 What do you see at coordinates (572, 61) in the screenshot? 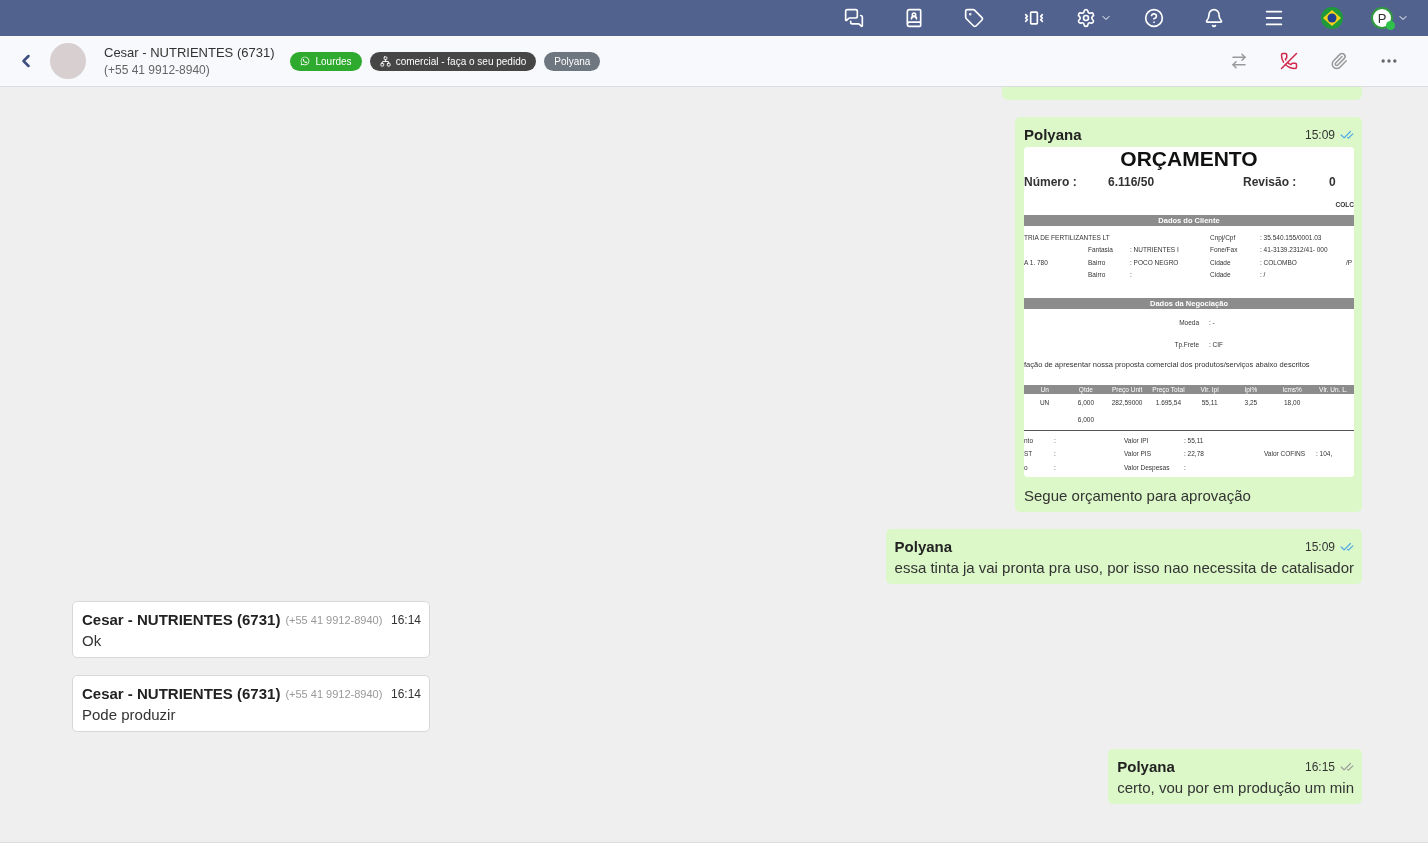
I see `tag-label: Polyana` at bounding box center [572, 61].